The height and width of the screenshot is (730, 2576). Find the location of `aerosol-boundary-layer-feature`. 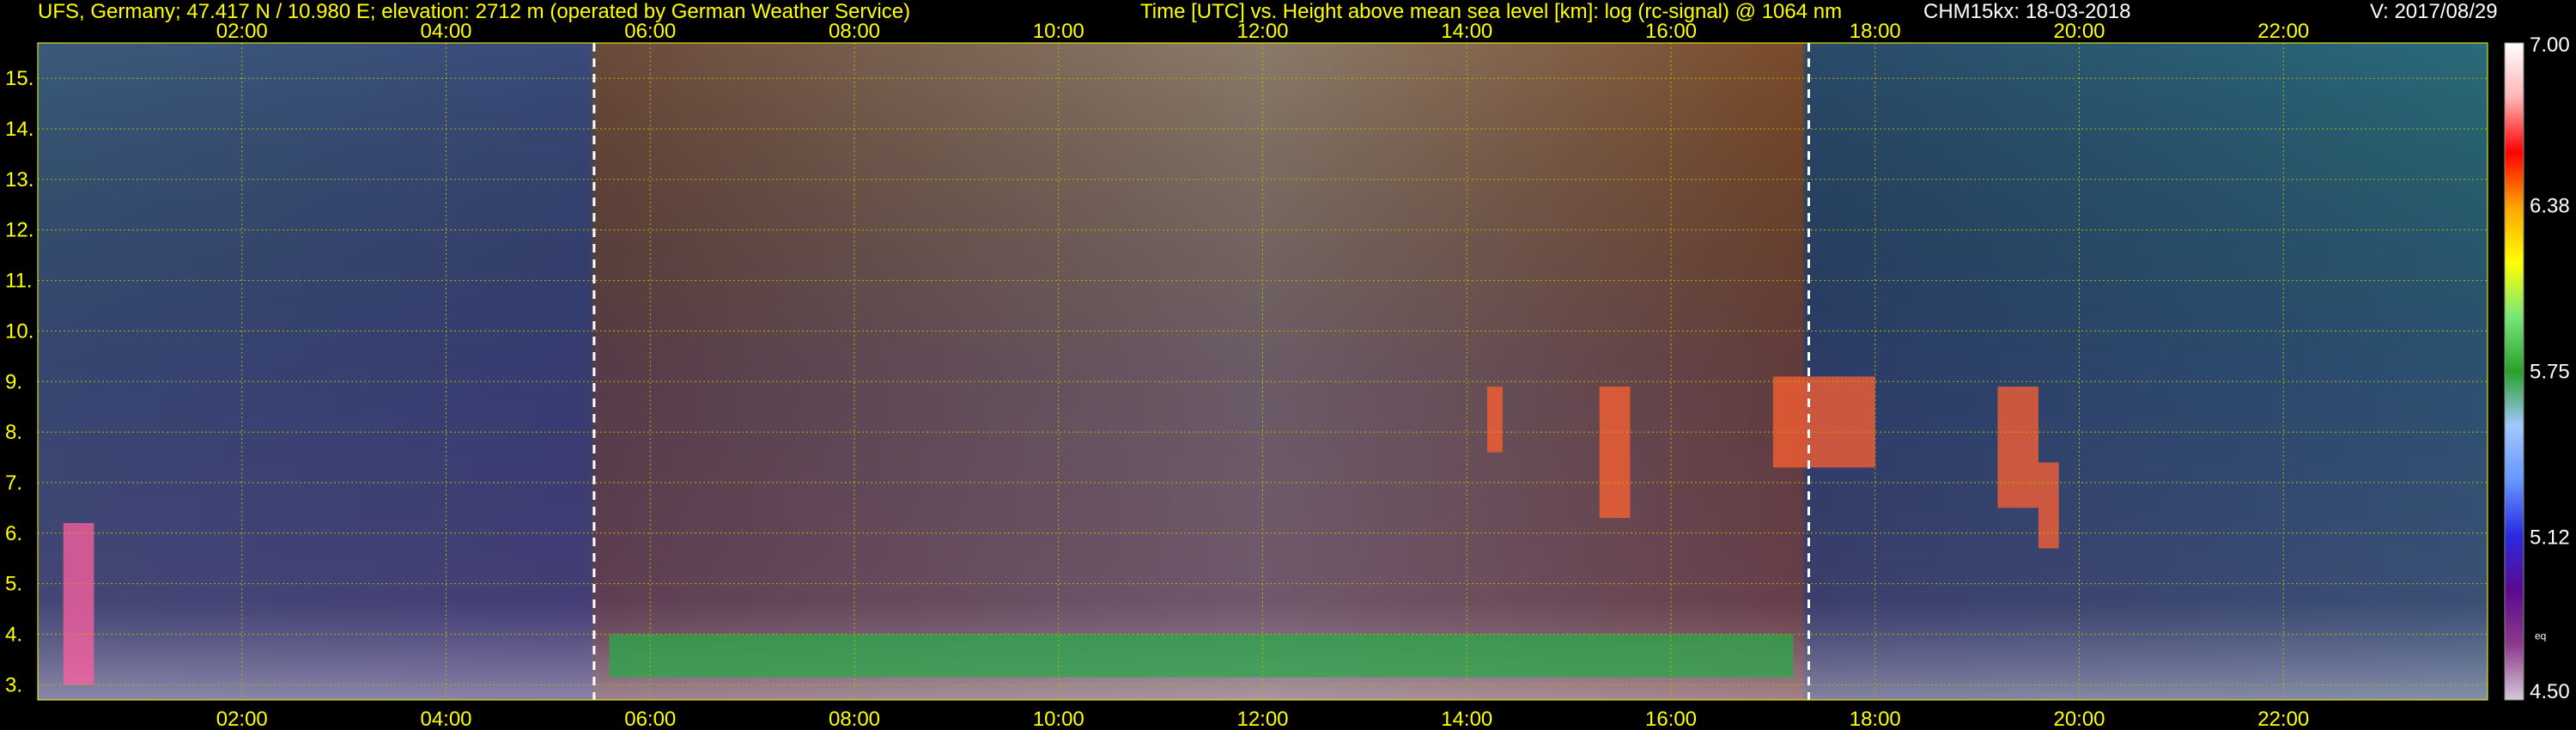

aerosol-boundary-layer-feature is located at coordinates (1202, 656).